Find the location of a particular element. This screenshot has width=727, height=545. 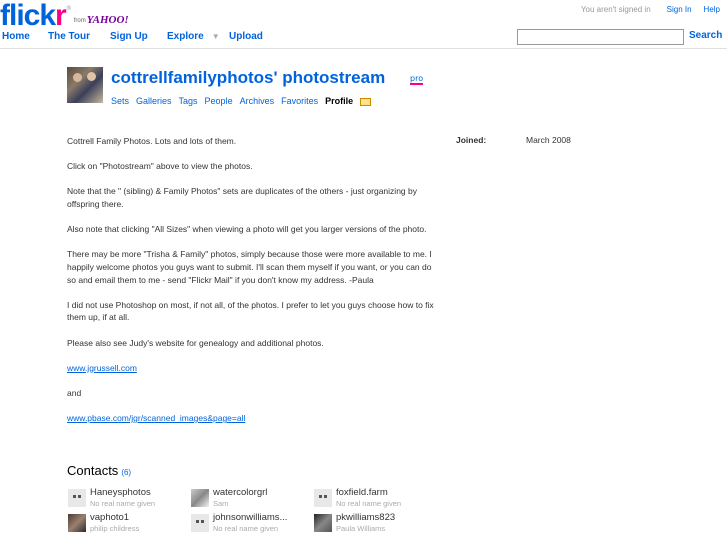

signin-link: Sign In is located at coordinates (679, 9).